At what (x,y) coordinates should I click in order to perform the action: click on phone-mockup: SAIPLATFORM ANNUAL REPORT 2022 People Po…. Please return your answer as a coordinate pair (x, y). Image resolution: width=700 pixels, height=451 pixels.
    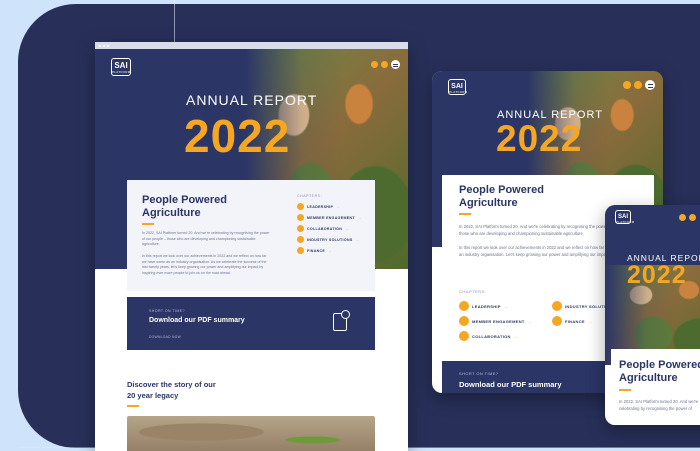
    Looking at the image, I should click on (652, 315).